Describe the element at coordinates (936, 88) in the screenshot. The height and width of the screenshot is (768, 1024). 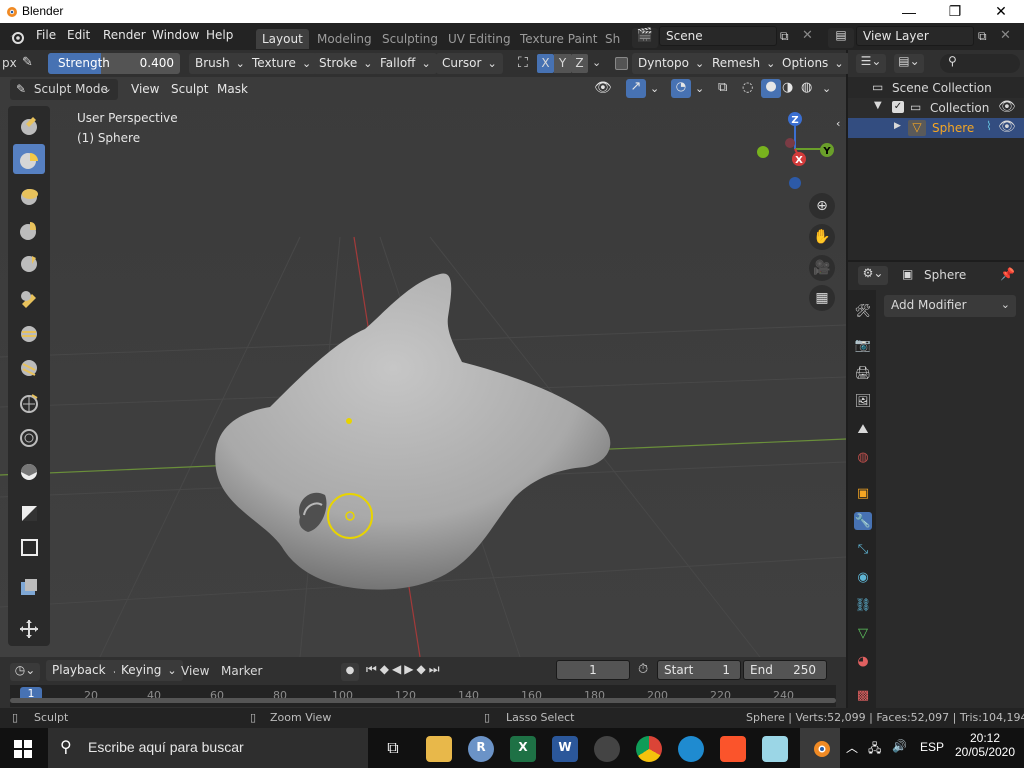
I see `outliner-row-scene-collection: ▭ Scene Collection` at that location.